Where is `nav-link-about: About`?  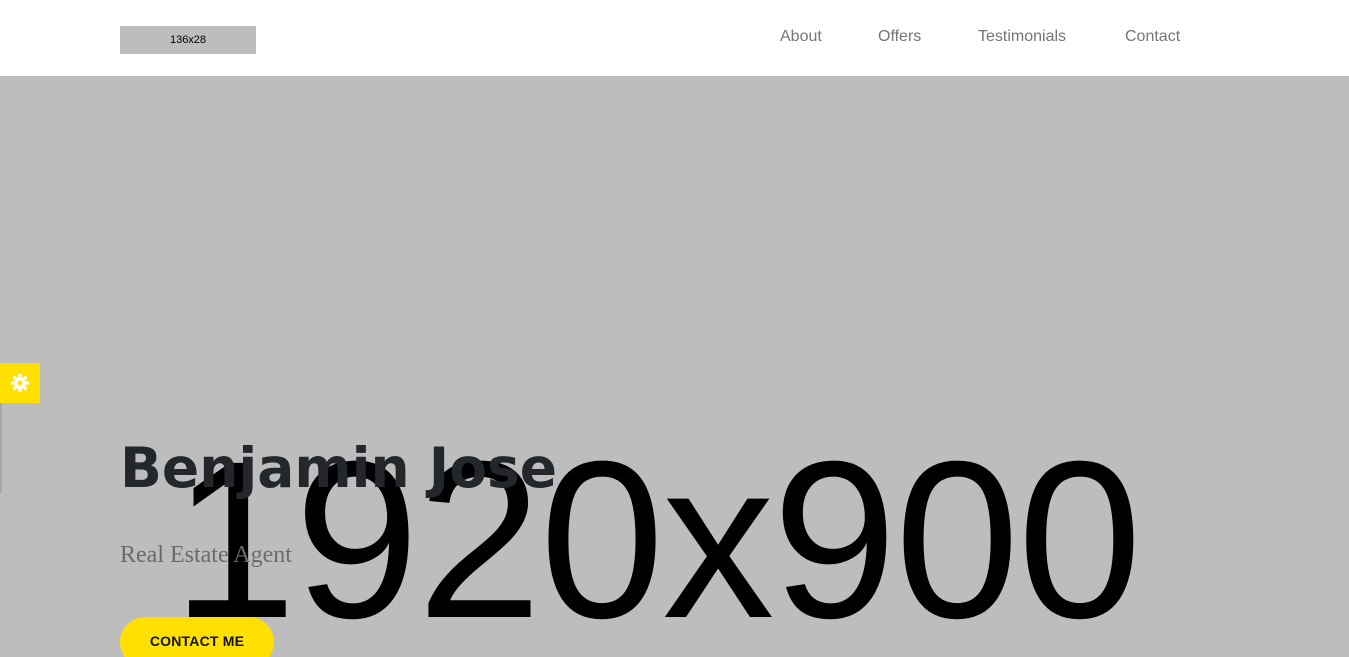 nav-link-about: About is located at coordinates (801, 37).